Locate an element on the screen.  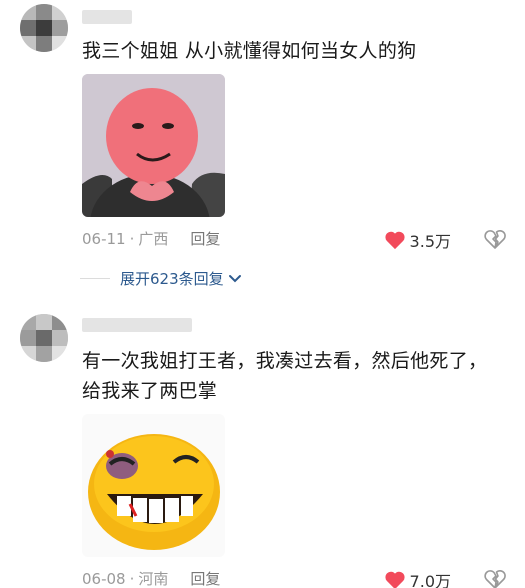
expand-replies-button: 展开623条回复 is located at coordinates (161, 278).